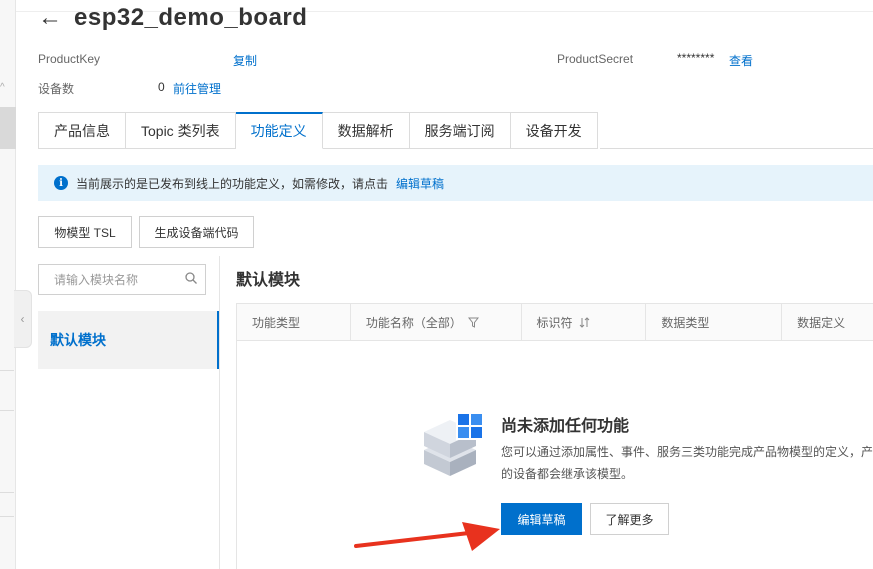 The height and width of the screenshot is (569, 873). I want to click on sidebar-edge: ^, so click(8, 284).